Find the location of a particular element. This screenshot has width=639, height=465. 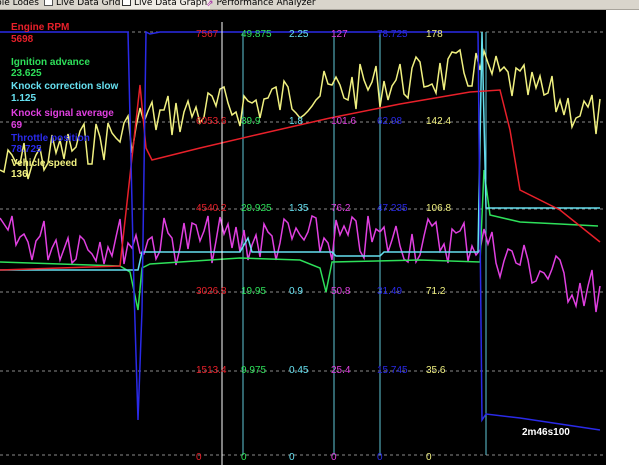

legend-name: Throttle position is located at coordinates (50, 138).